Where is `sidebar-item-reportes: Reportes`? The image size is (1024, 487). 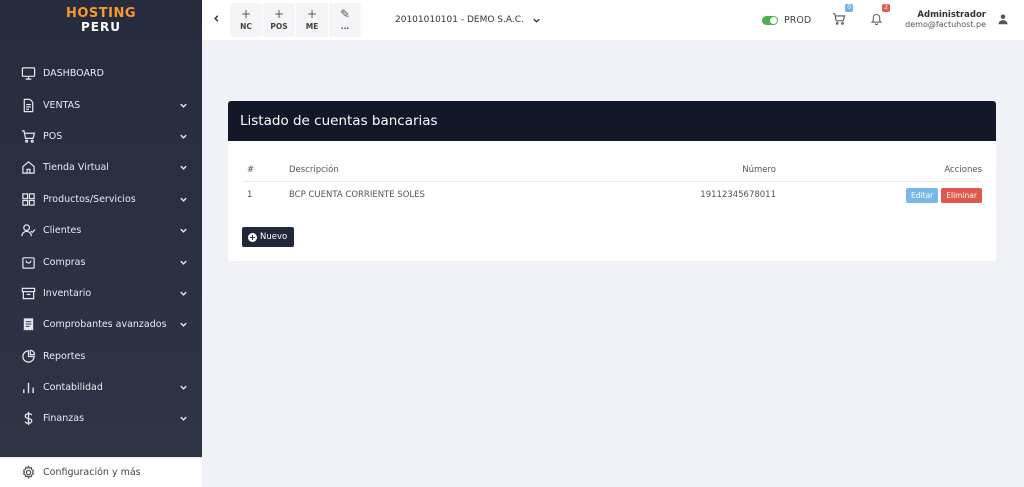 sidebar-item-reportes: Reportes is located at coordinates (101, 356).